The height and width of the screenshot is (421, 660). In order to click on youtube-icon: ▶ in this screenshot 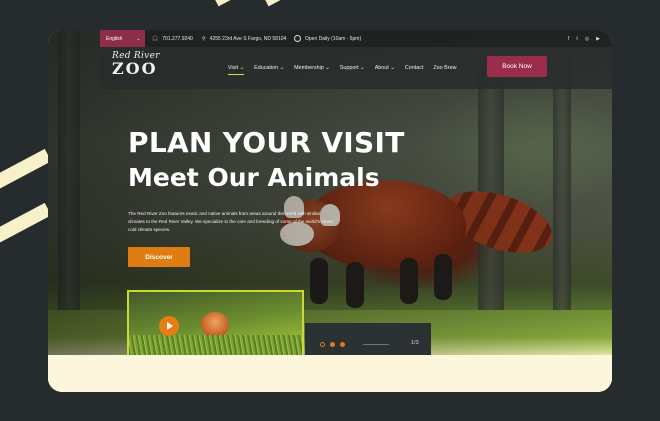, I will do `click(598, 39)`.